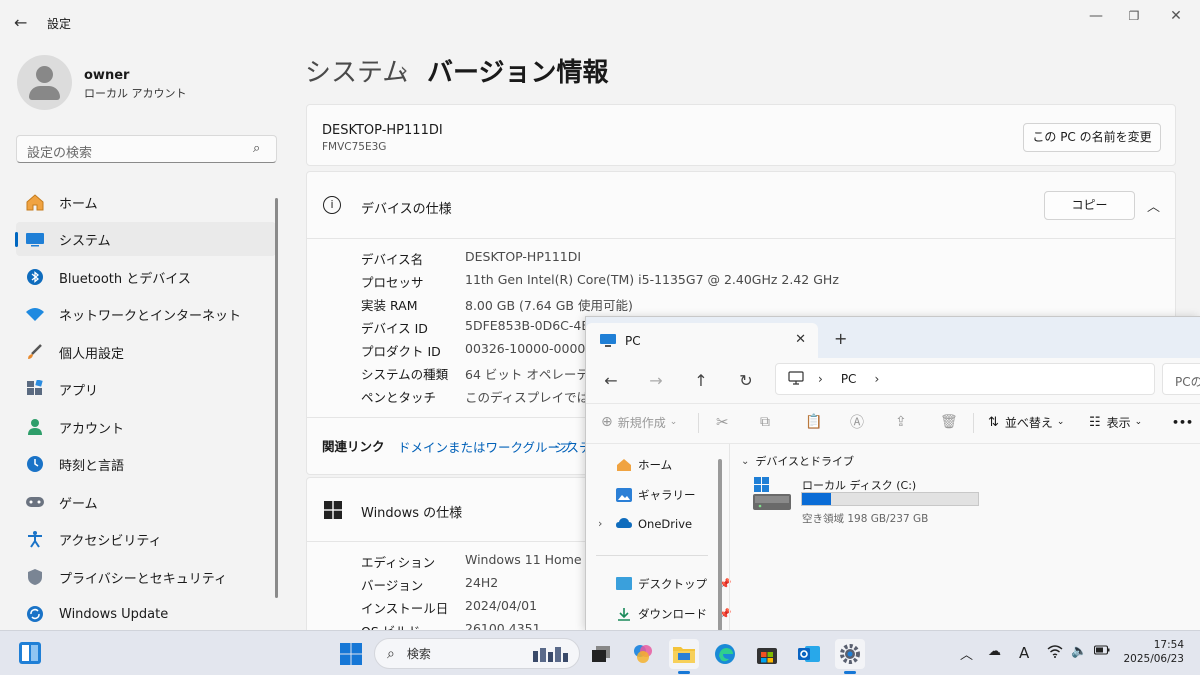 Image resolution: width=1200 pixels, height=675 pixels. Describe the element at coordinates (485, 446) in the screenshot. I see `domain-workgroup-link: ドメインまたはワークグループ` at that location.